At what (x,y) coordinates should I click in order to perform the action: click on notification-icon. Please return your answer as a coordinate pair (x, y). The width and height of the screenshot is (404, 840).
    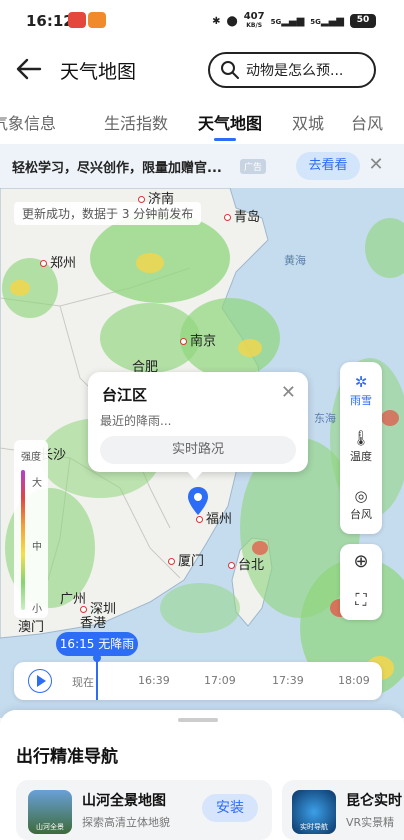
    Looking at the image, I should click on (77, 20).